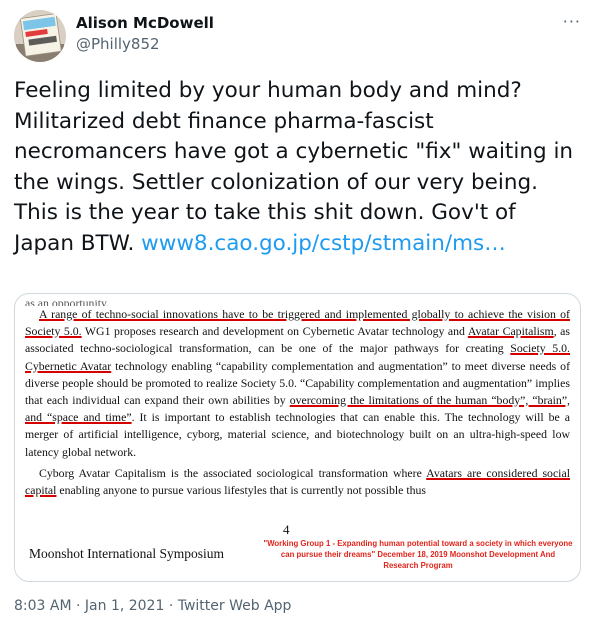  I want to click on user-handle: @Philly852, so click(118, 44).